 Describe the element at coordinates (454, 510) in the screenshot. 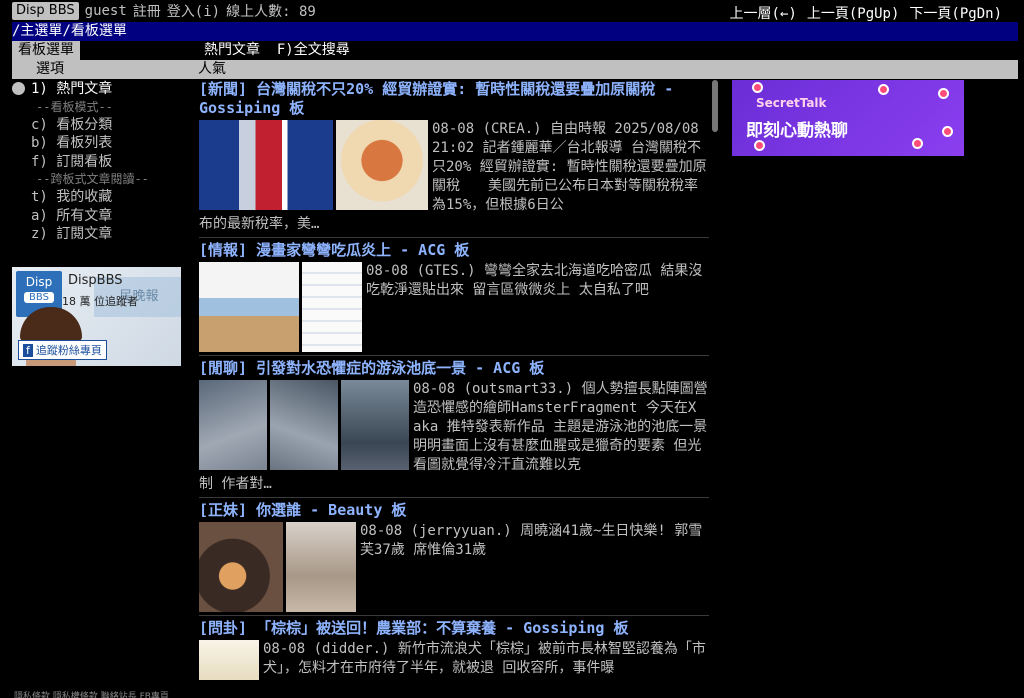

I see `article-title: [正妹] 你選誰 - Beauty 板` at that location.